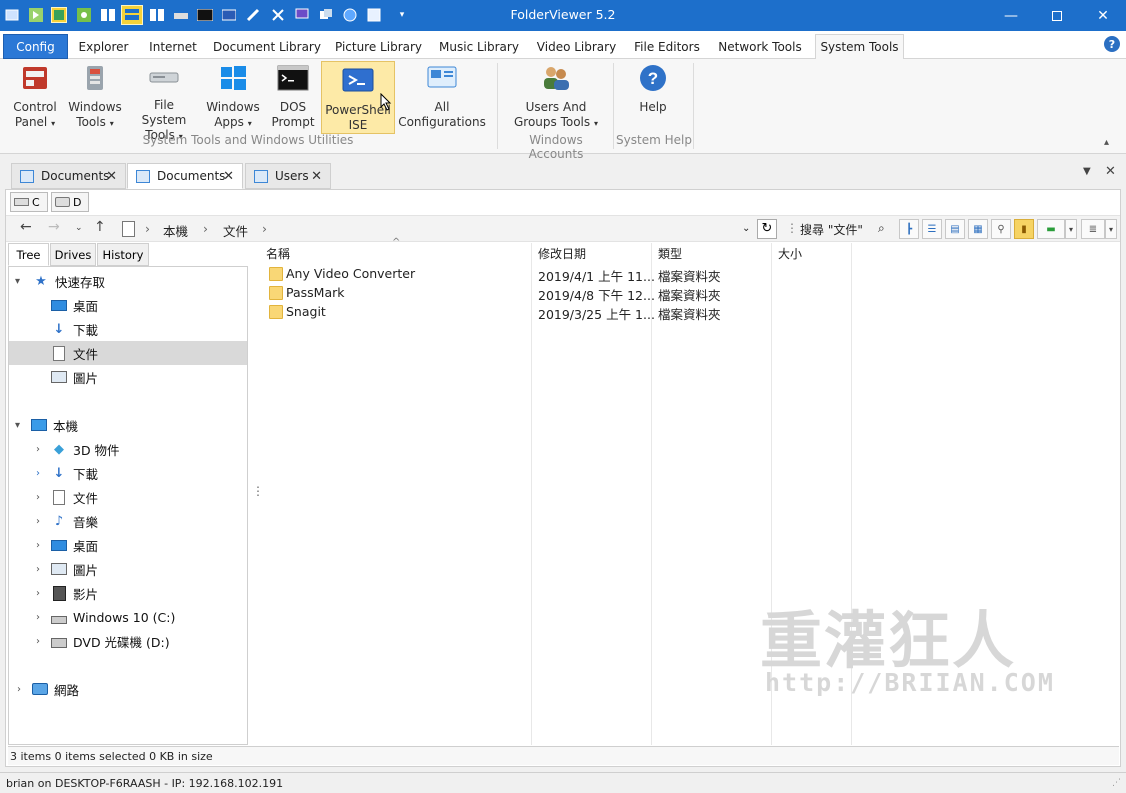  I want to click on minimize-button: —, so click(1011, 15).